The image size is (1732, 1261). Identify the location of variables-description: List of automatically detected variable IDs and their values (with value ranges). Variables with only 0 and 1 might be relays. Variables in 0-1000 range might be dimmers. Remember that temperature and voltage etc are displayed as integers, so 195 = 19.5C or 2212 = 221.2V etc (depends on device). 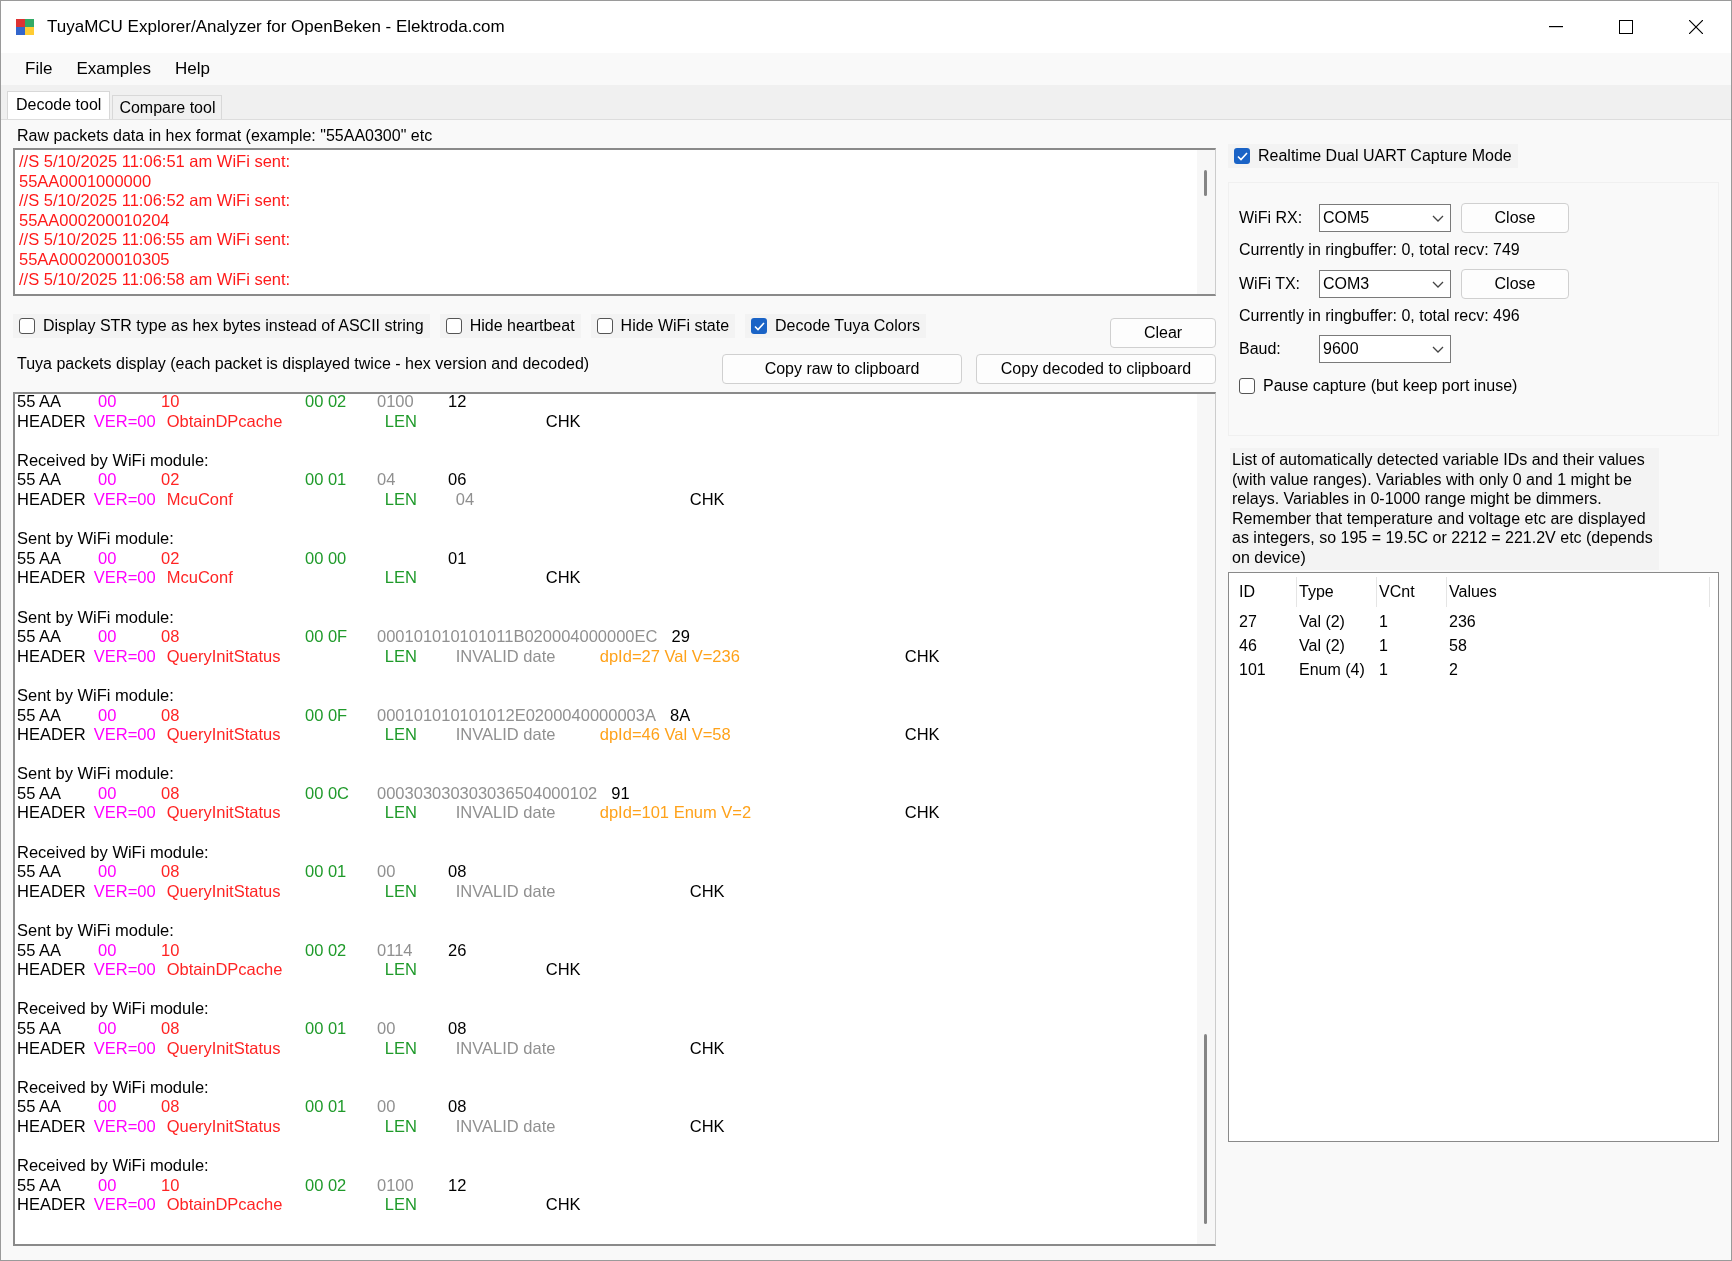
(1444, 509).